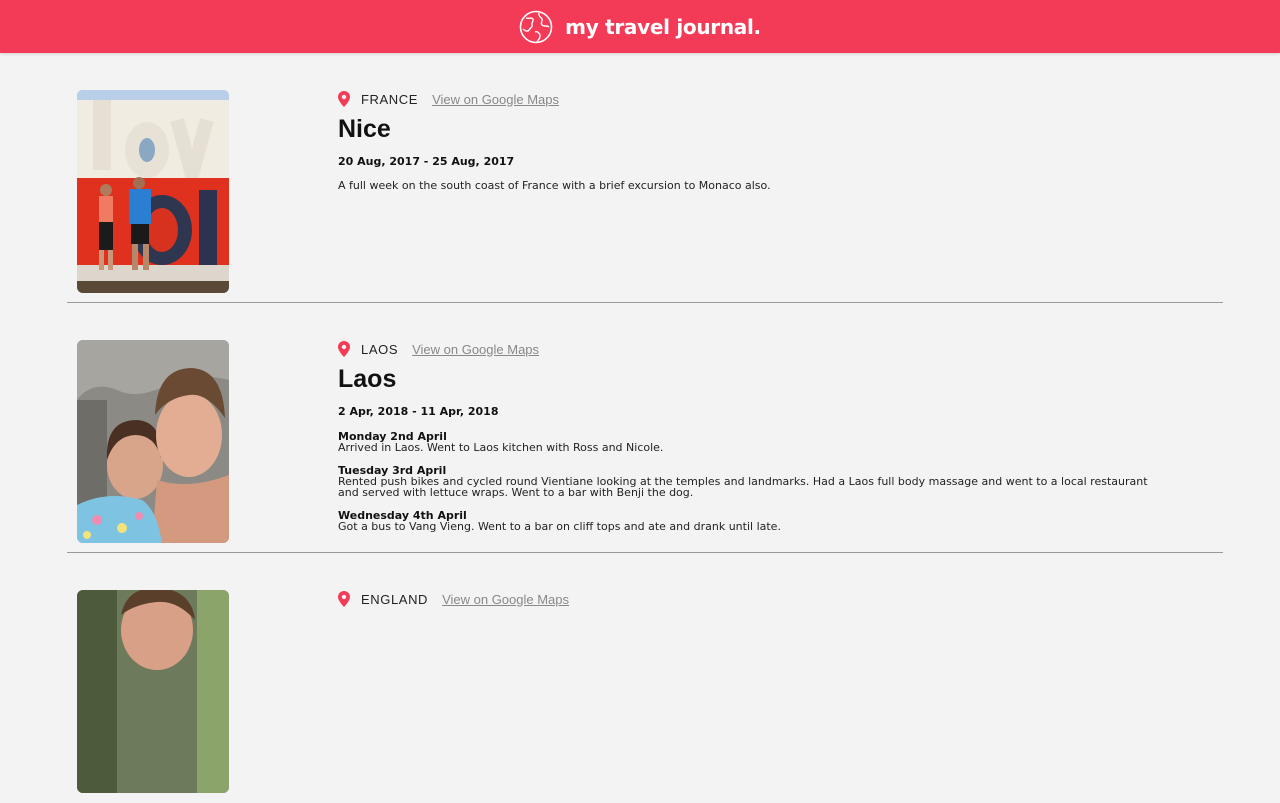 This screenshot has height=803, width=1280. What do you see at coordinates (418, 411) in the screenshot?
I see `entry-dates: 2 Apr, 2018 - 11 Apr, 2018` at bounding box center [418, 411].